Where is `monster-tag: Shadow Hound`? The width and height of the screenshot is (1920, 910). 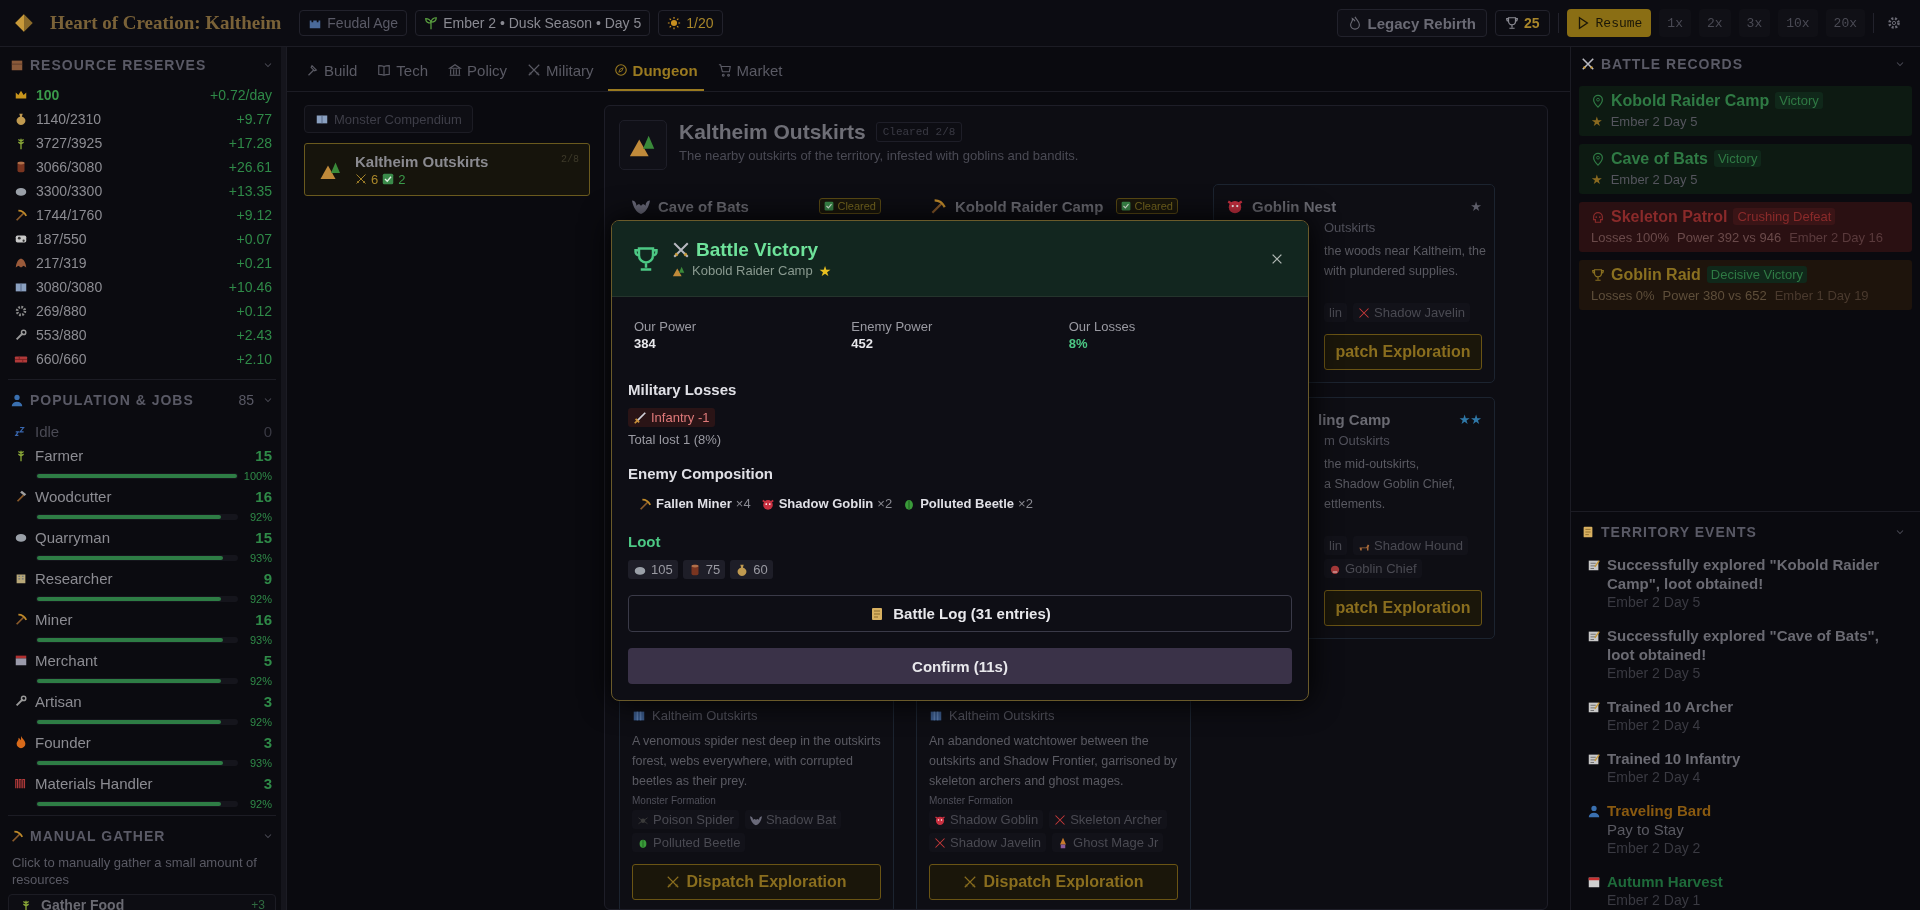 monster-tag: Shadow Hound is located at coordinates (1410, 545).